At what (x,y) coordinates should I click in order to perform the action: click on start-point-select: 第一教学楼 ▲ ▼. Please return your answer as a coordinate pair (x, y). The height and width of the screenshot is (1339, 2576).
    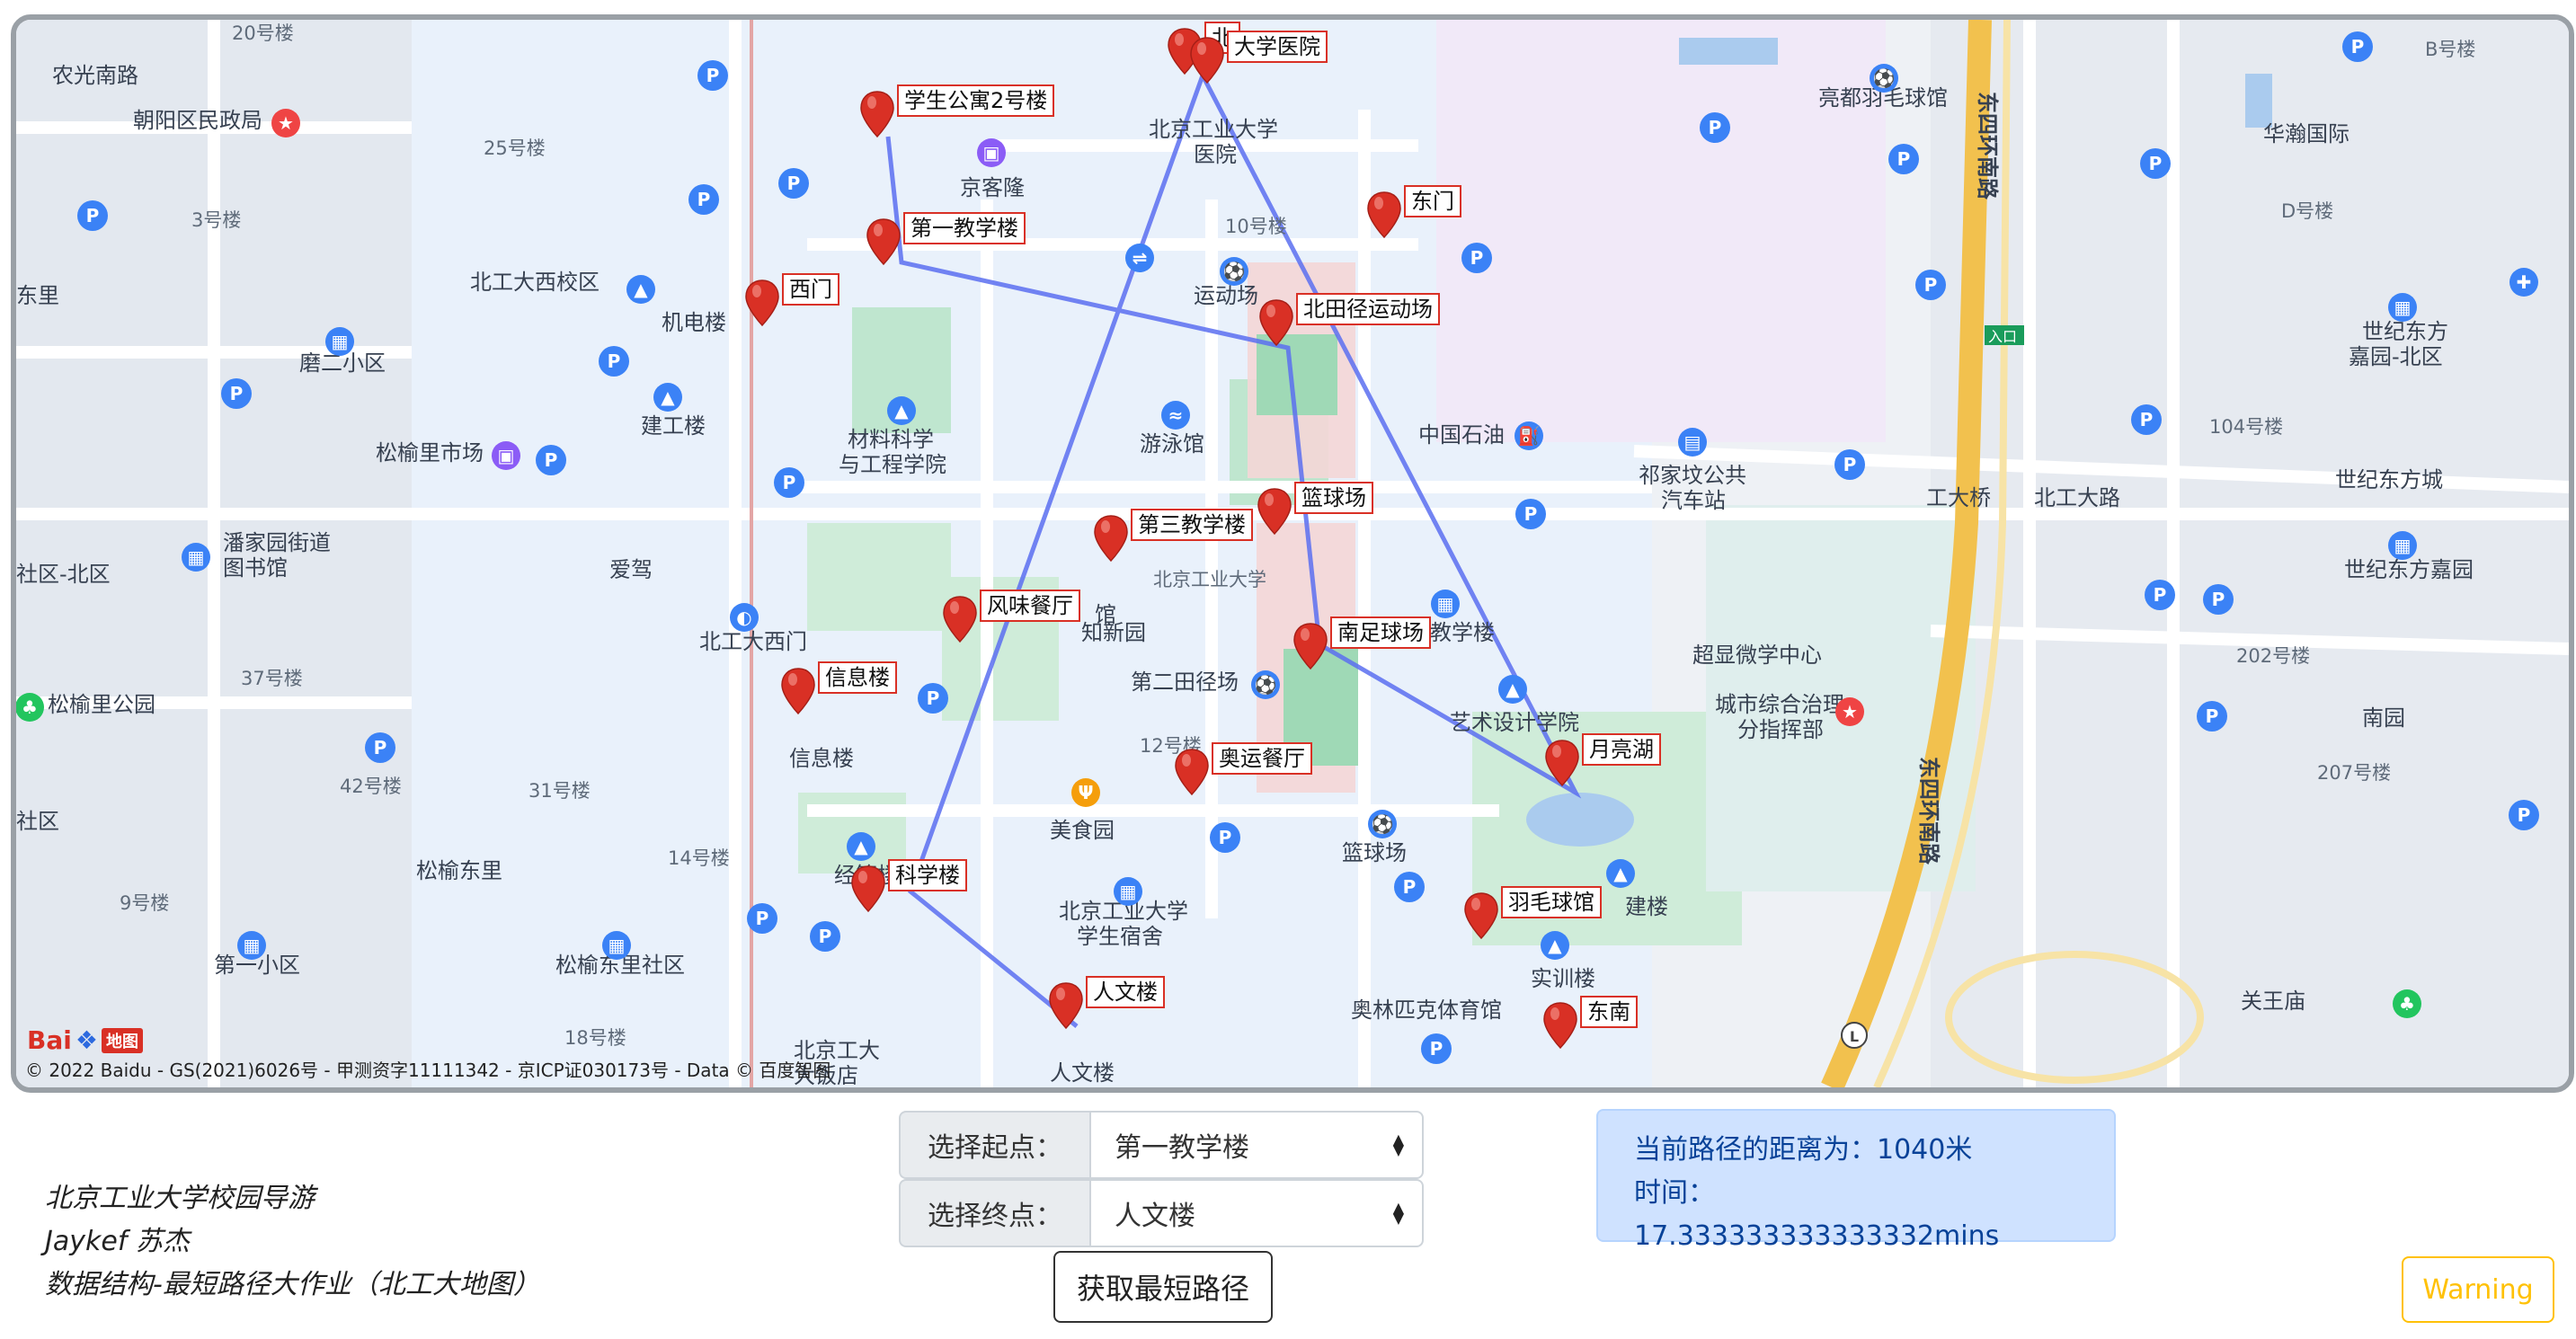
    Looking at the image, I should click on (1256, 1145).